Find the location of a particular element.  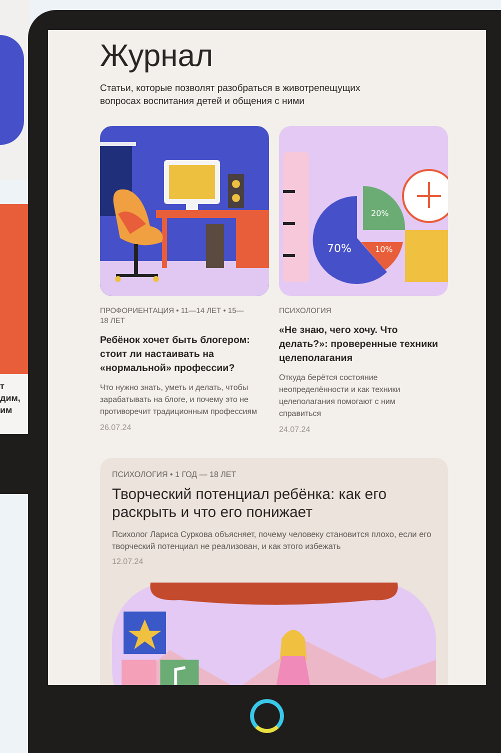

article-title-link: Творческий потенциал ребёнка: как его раскрыть и что его понижает is located at coordinates (274, 504).